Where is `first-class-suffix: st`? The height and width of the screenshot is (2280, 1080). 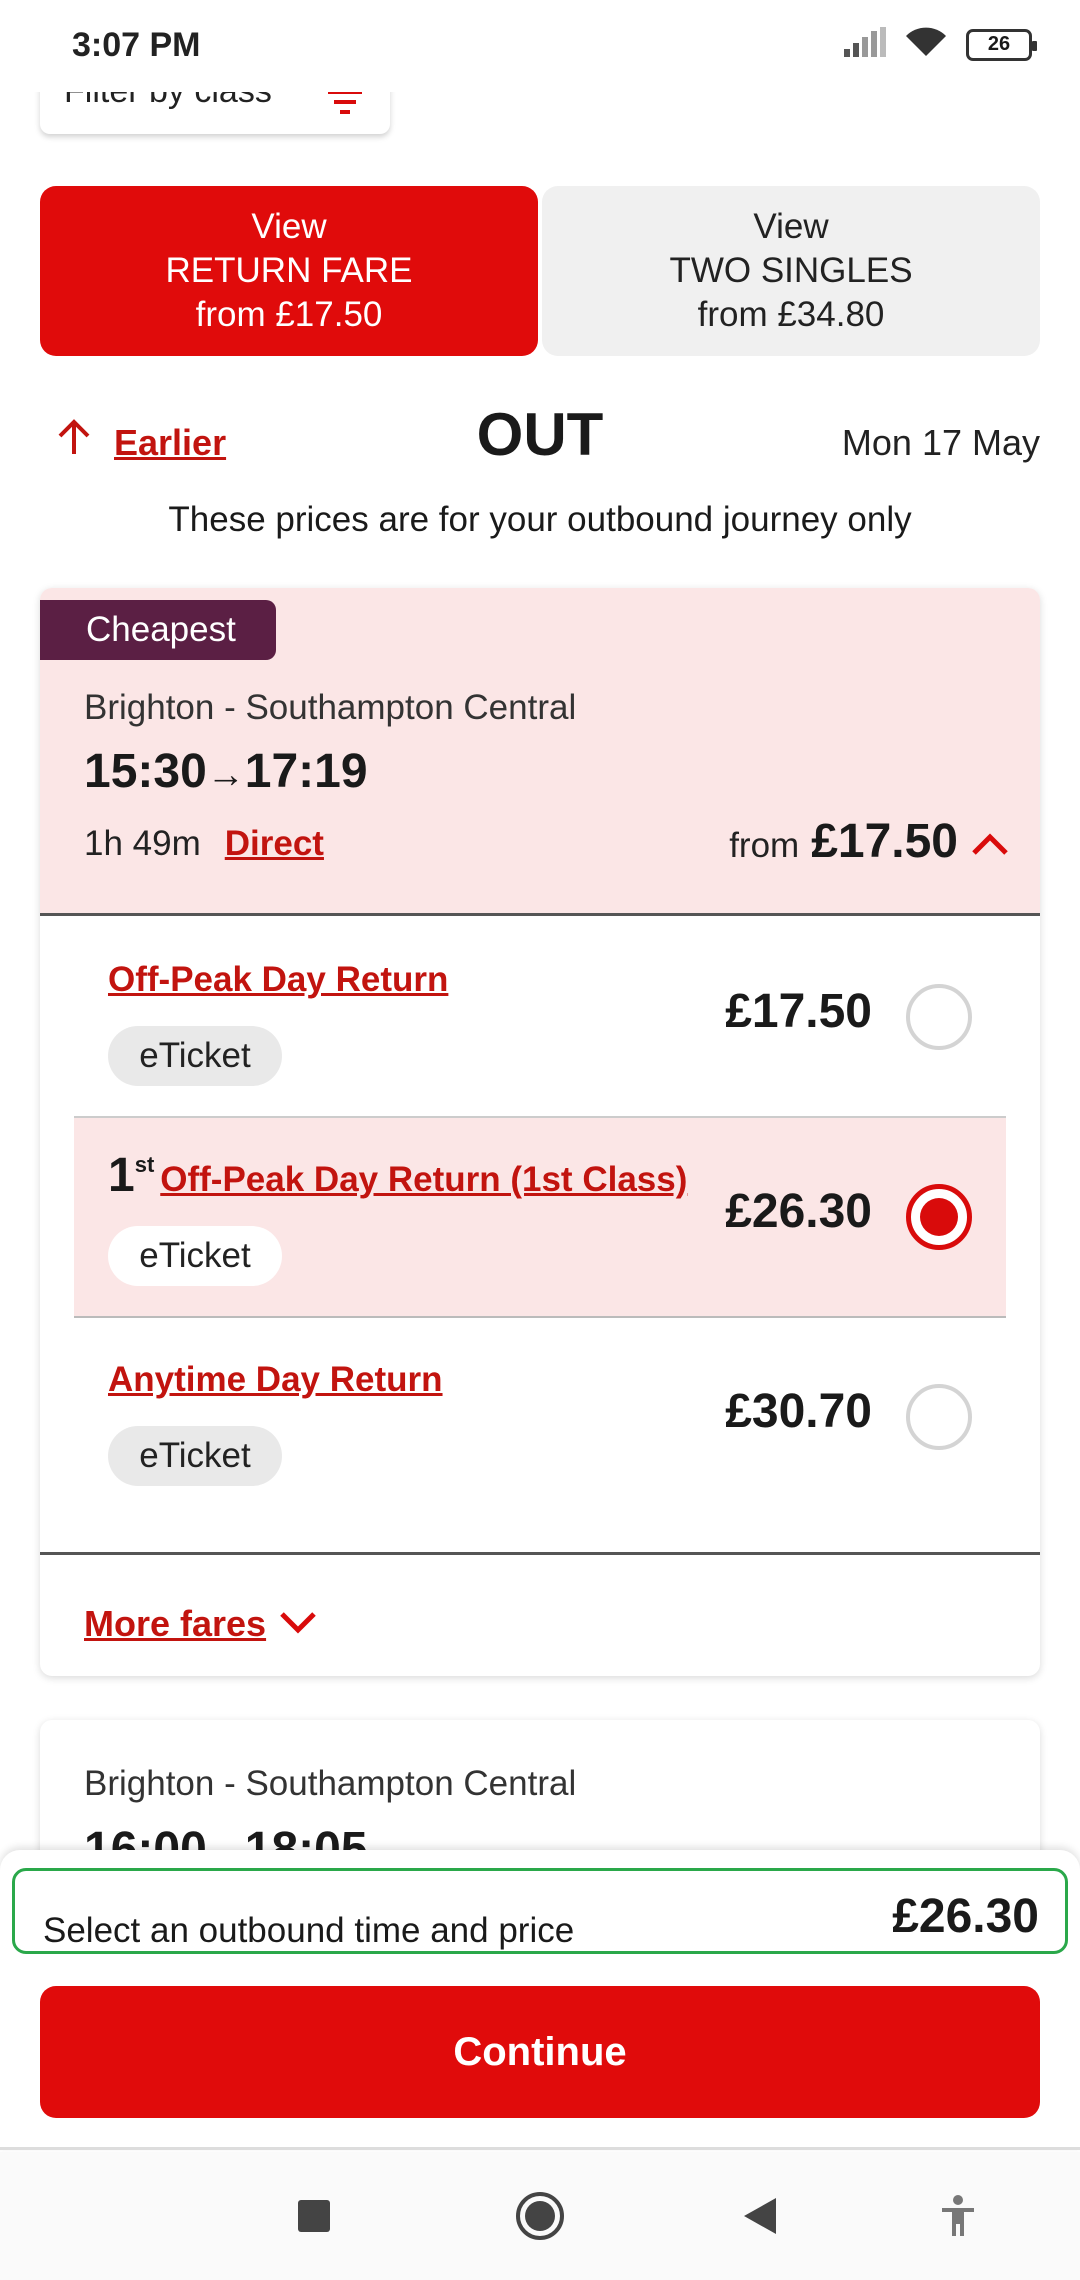
first-class-suffix: st is located at coordinates (144, 1164).